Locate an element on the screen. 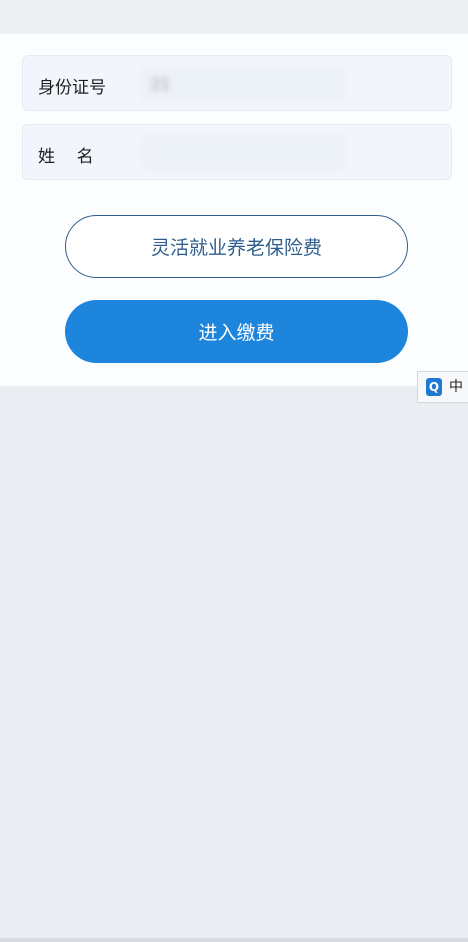 Image resolution: width=468 pixels, height=942 pixels. top-bar is located at coordinates (234, 17).